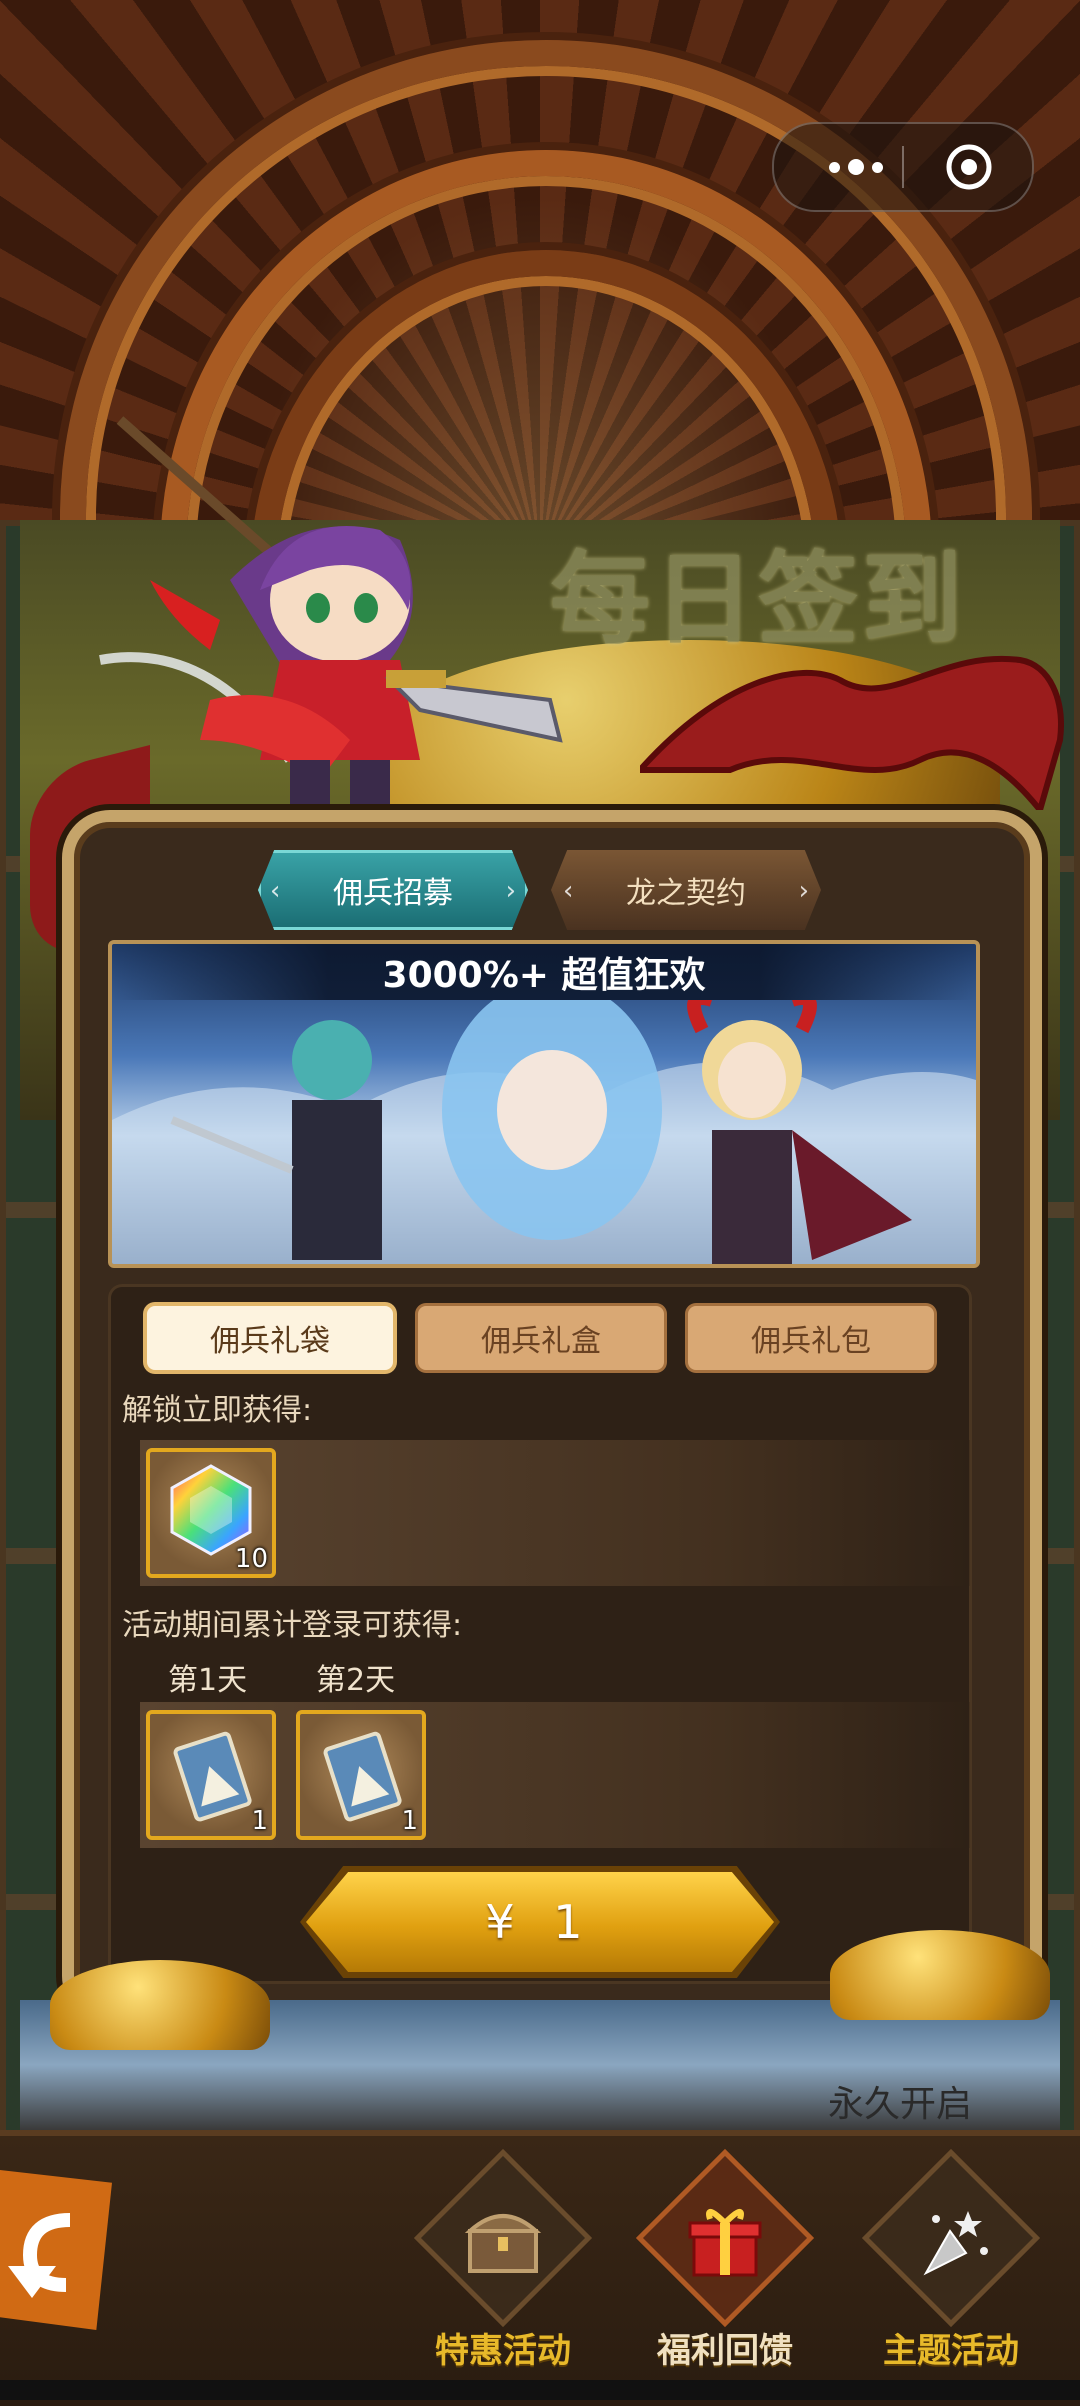 The height and width of the screenshot is (2406, 1080). Describe the element at coordinates (393, 893) in the screenshot. I see `tab-label: 佣兵招募` at that location.